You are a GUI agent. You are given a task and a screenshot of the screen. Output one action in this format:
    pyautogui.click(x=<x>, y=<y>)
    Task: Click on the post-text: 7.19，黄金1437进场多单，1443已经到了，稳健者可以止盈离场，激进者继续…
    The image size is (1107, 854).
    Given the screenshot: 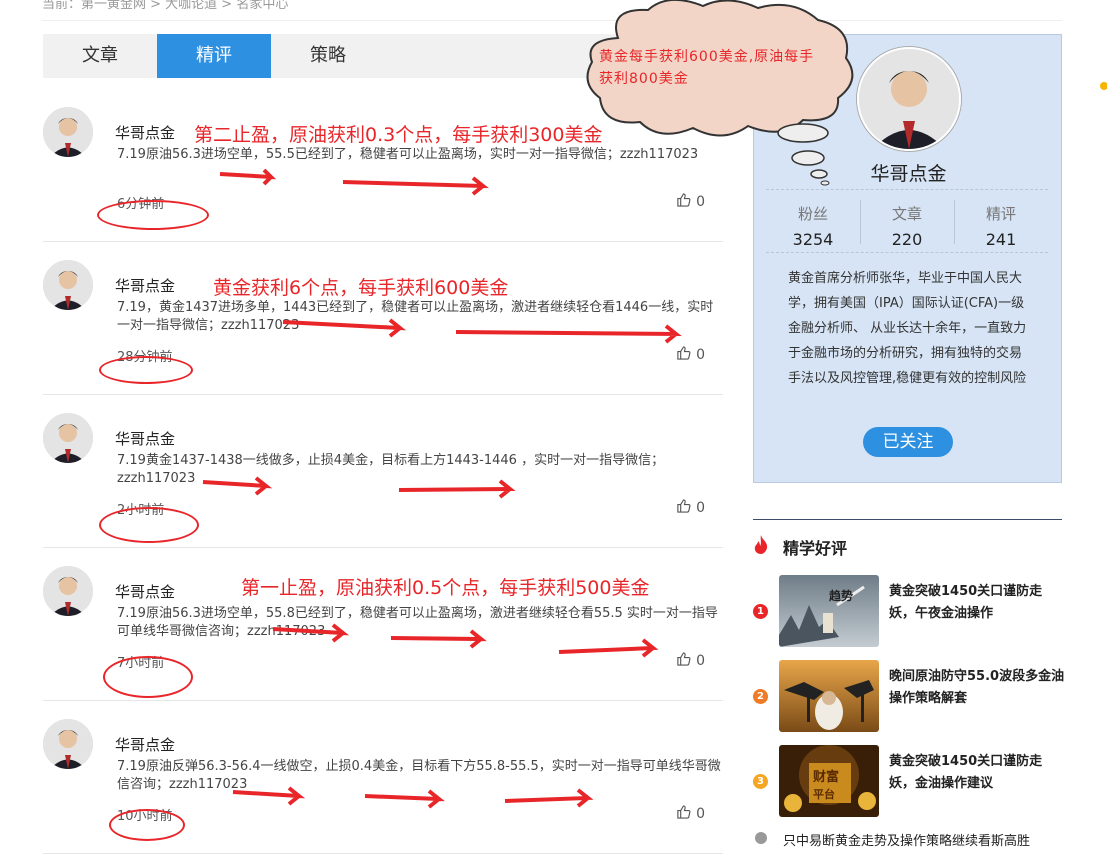 What is the action you would take?
    pyautogui.click(x=415, y=316)
    